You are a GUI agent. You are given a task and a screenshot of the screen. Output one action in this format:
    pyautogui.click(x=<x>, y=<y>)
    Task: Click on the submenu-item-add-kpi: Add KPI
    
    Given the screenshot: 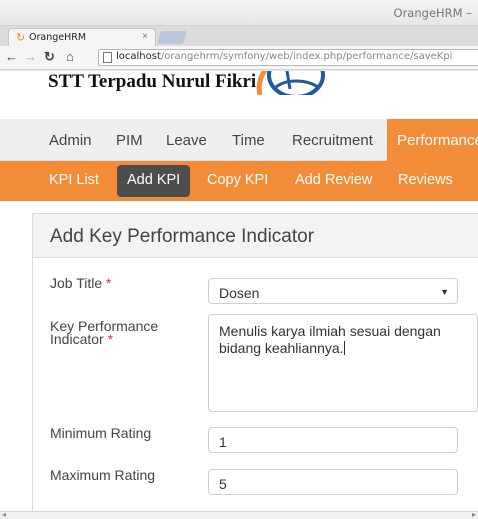 What is the action you would take?
    pyautogui.click(x=154, y=181)
    